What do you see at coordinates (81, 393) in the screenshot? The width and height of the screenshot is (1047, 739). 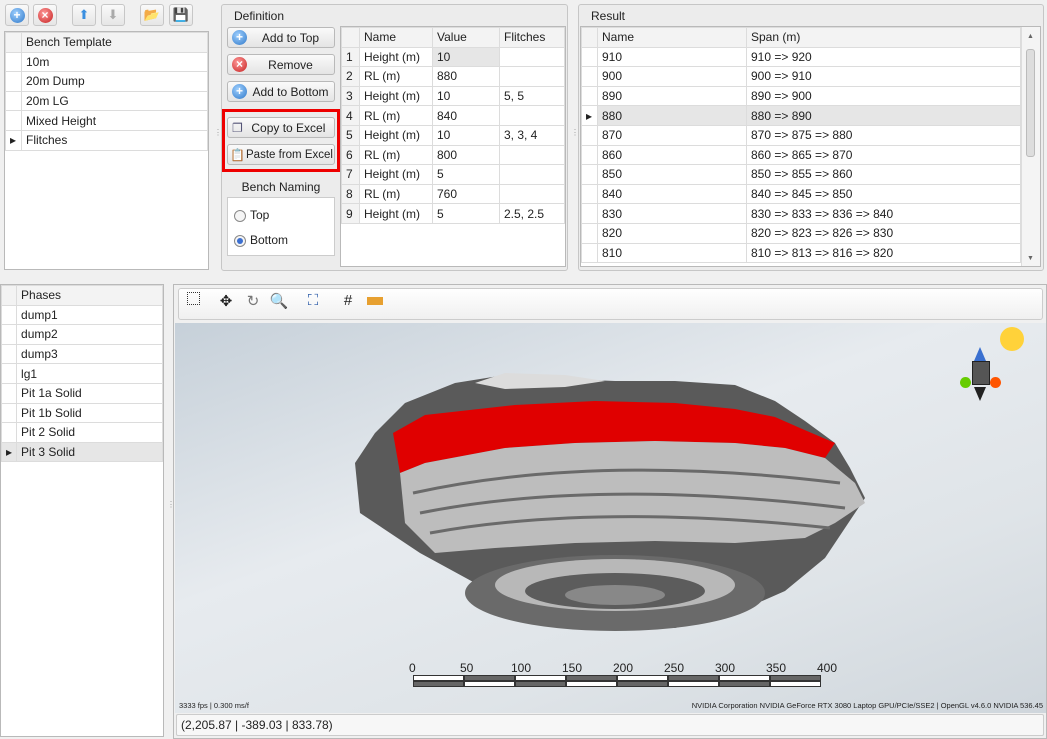 I see `list-item: Pit 1a Solid` at bounding box center [81, 393].